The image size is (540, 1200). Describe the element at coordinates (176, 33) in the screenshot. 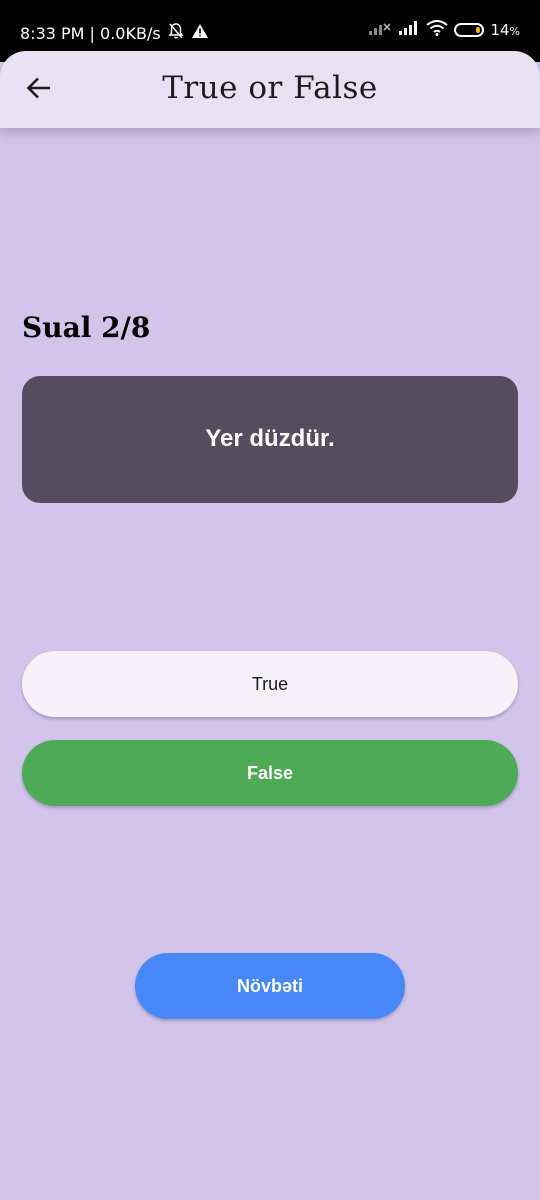

I see `bell-off-icon` at that location.